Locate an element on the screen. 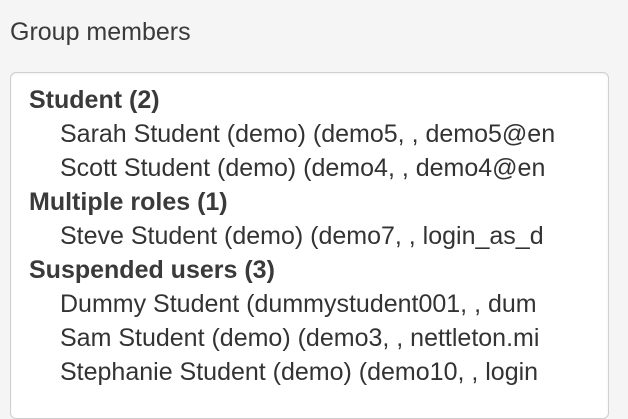 The width and height of the screenshot is (628, 419). member-option: Scott Student (demo) (demo4, , demo4@en is located at coordinates (330, 168).